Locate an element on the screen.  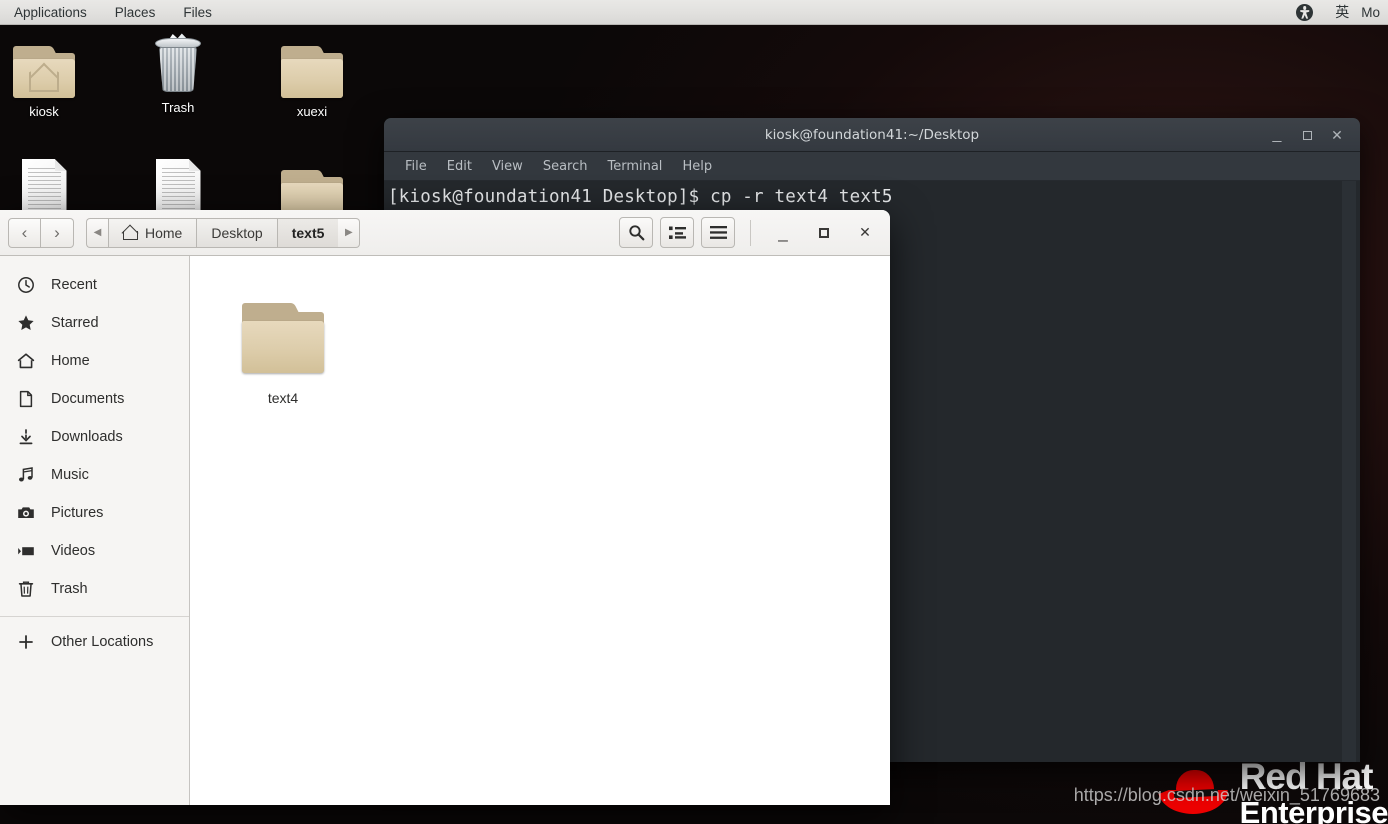
header-tools: _ ✕ is located at coordinates (750, 232).